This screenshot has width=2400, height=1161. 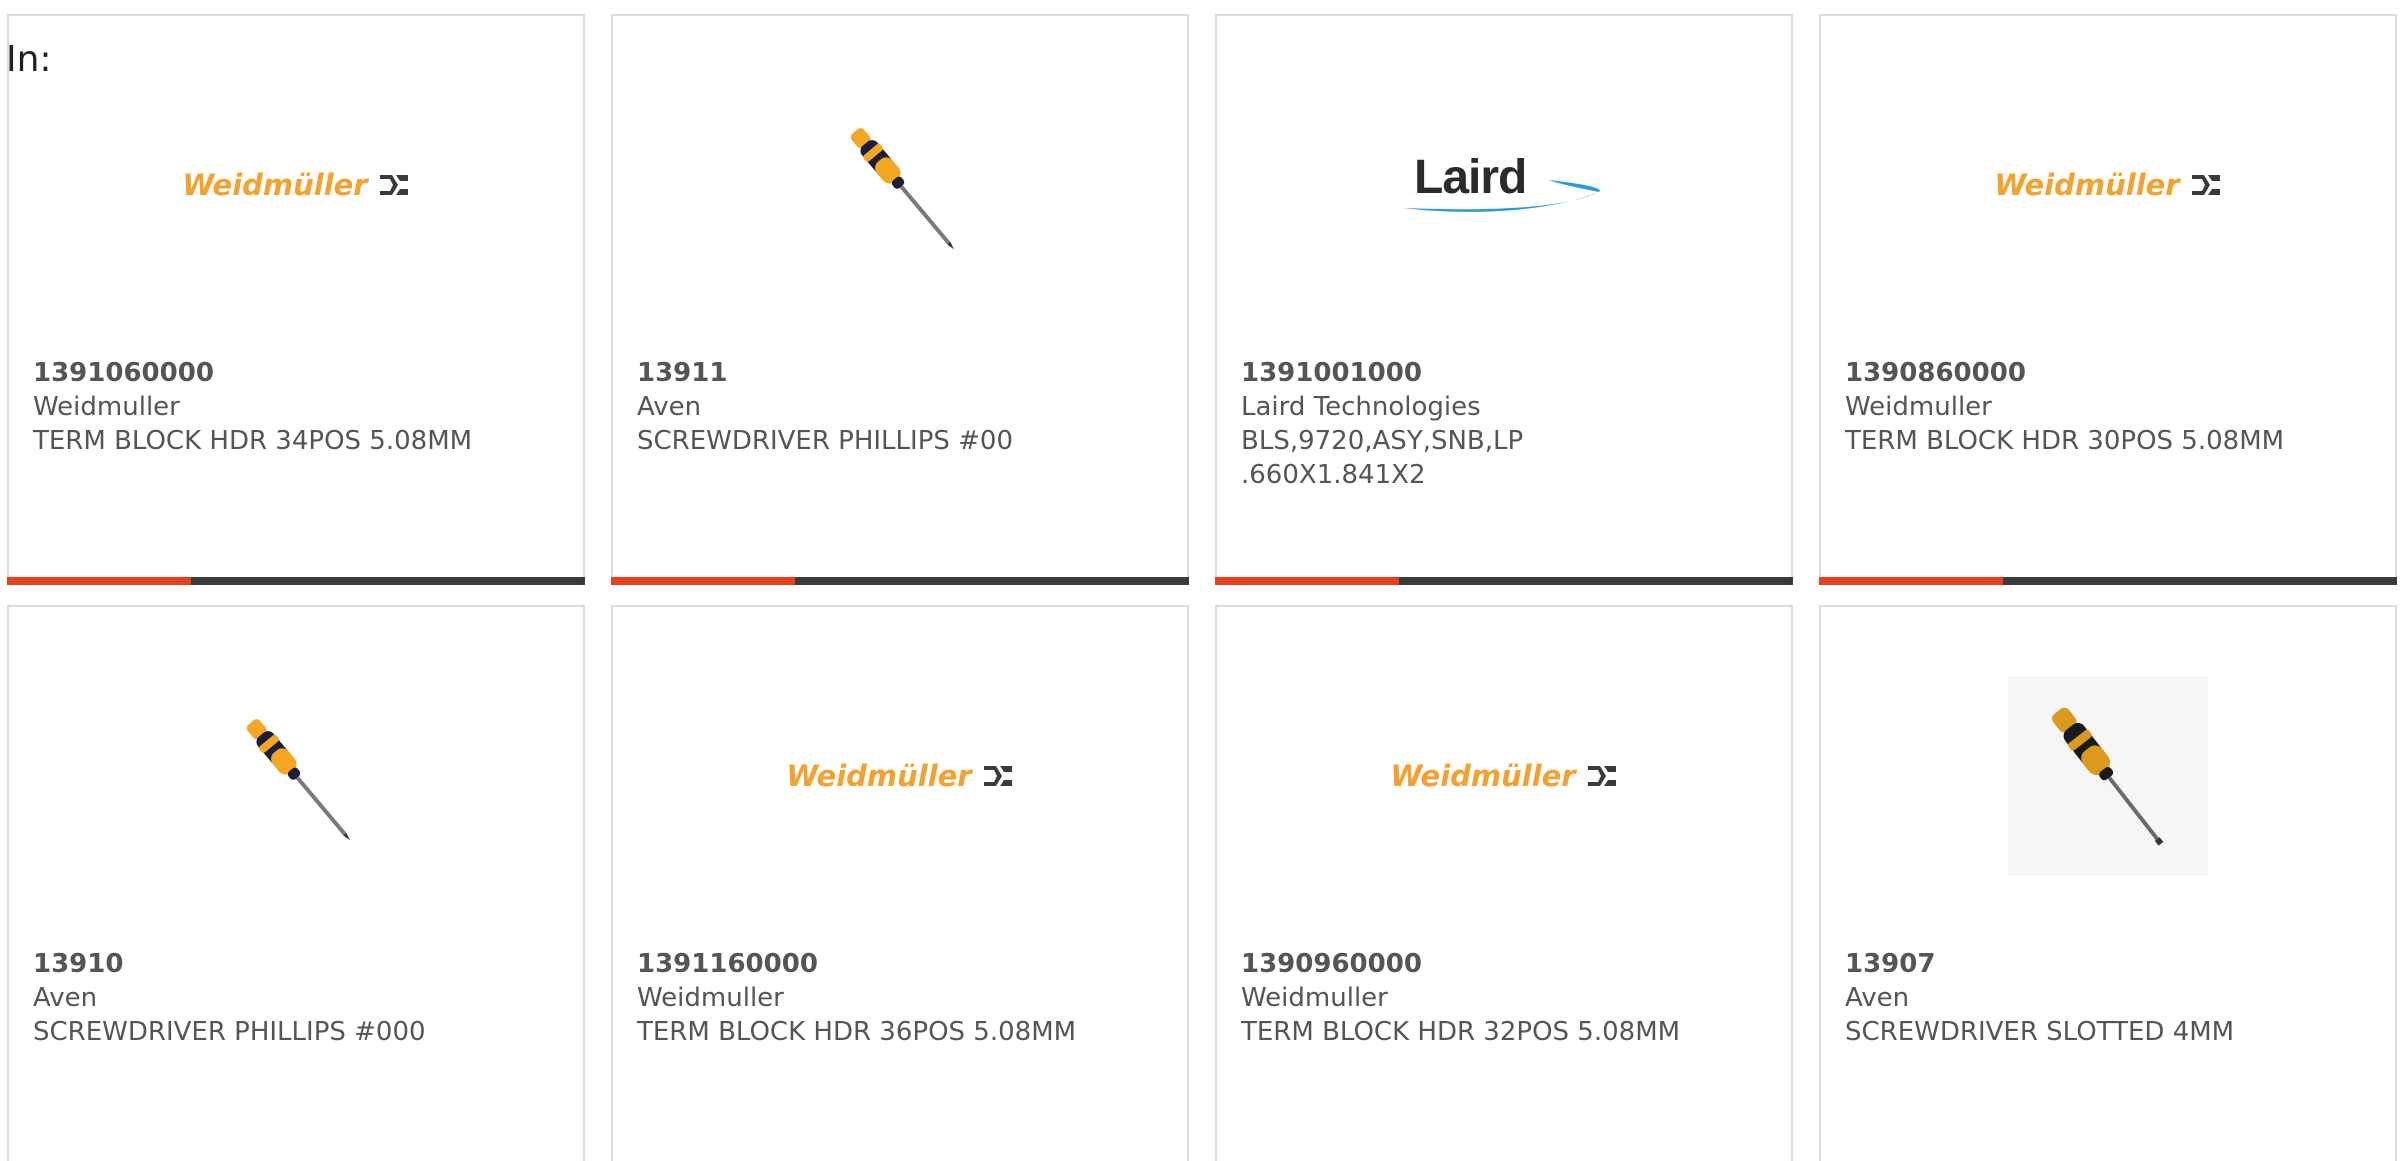 What do you see at coordinates (825, 441) in the screenshot?
I see `product-description: SCREWDRIVER PHILLIPS #00` at bounding box center [825, 441].